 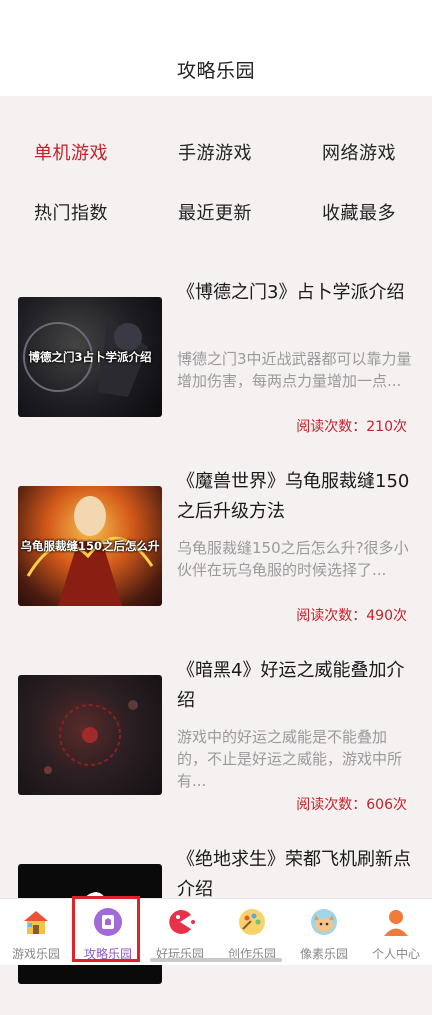 I want to click on article-thumbnail: 乌龟服裁缝150之后怎么升, so click(x=90, y=546).